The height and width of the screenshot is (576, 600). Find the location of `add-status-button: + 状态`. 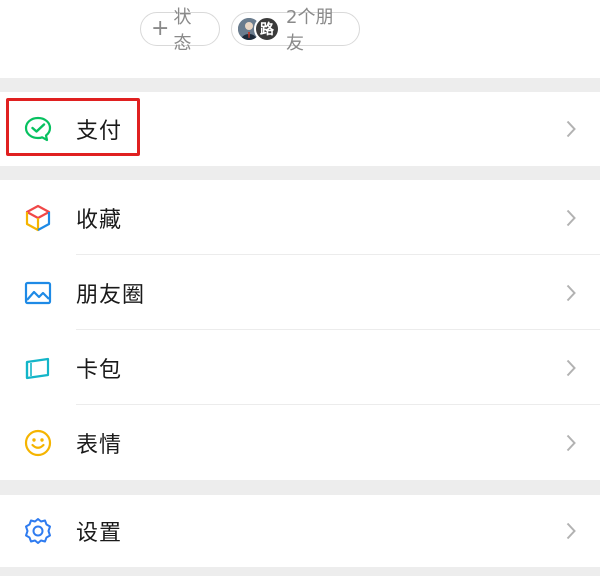

add-status-button: + 状态 is located at coordinates (180, 30).